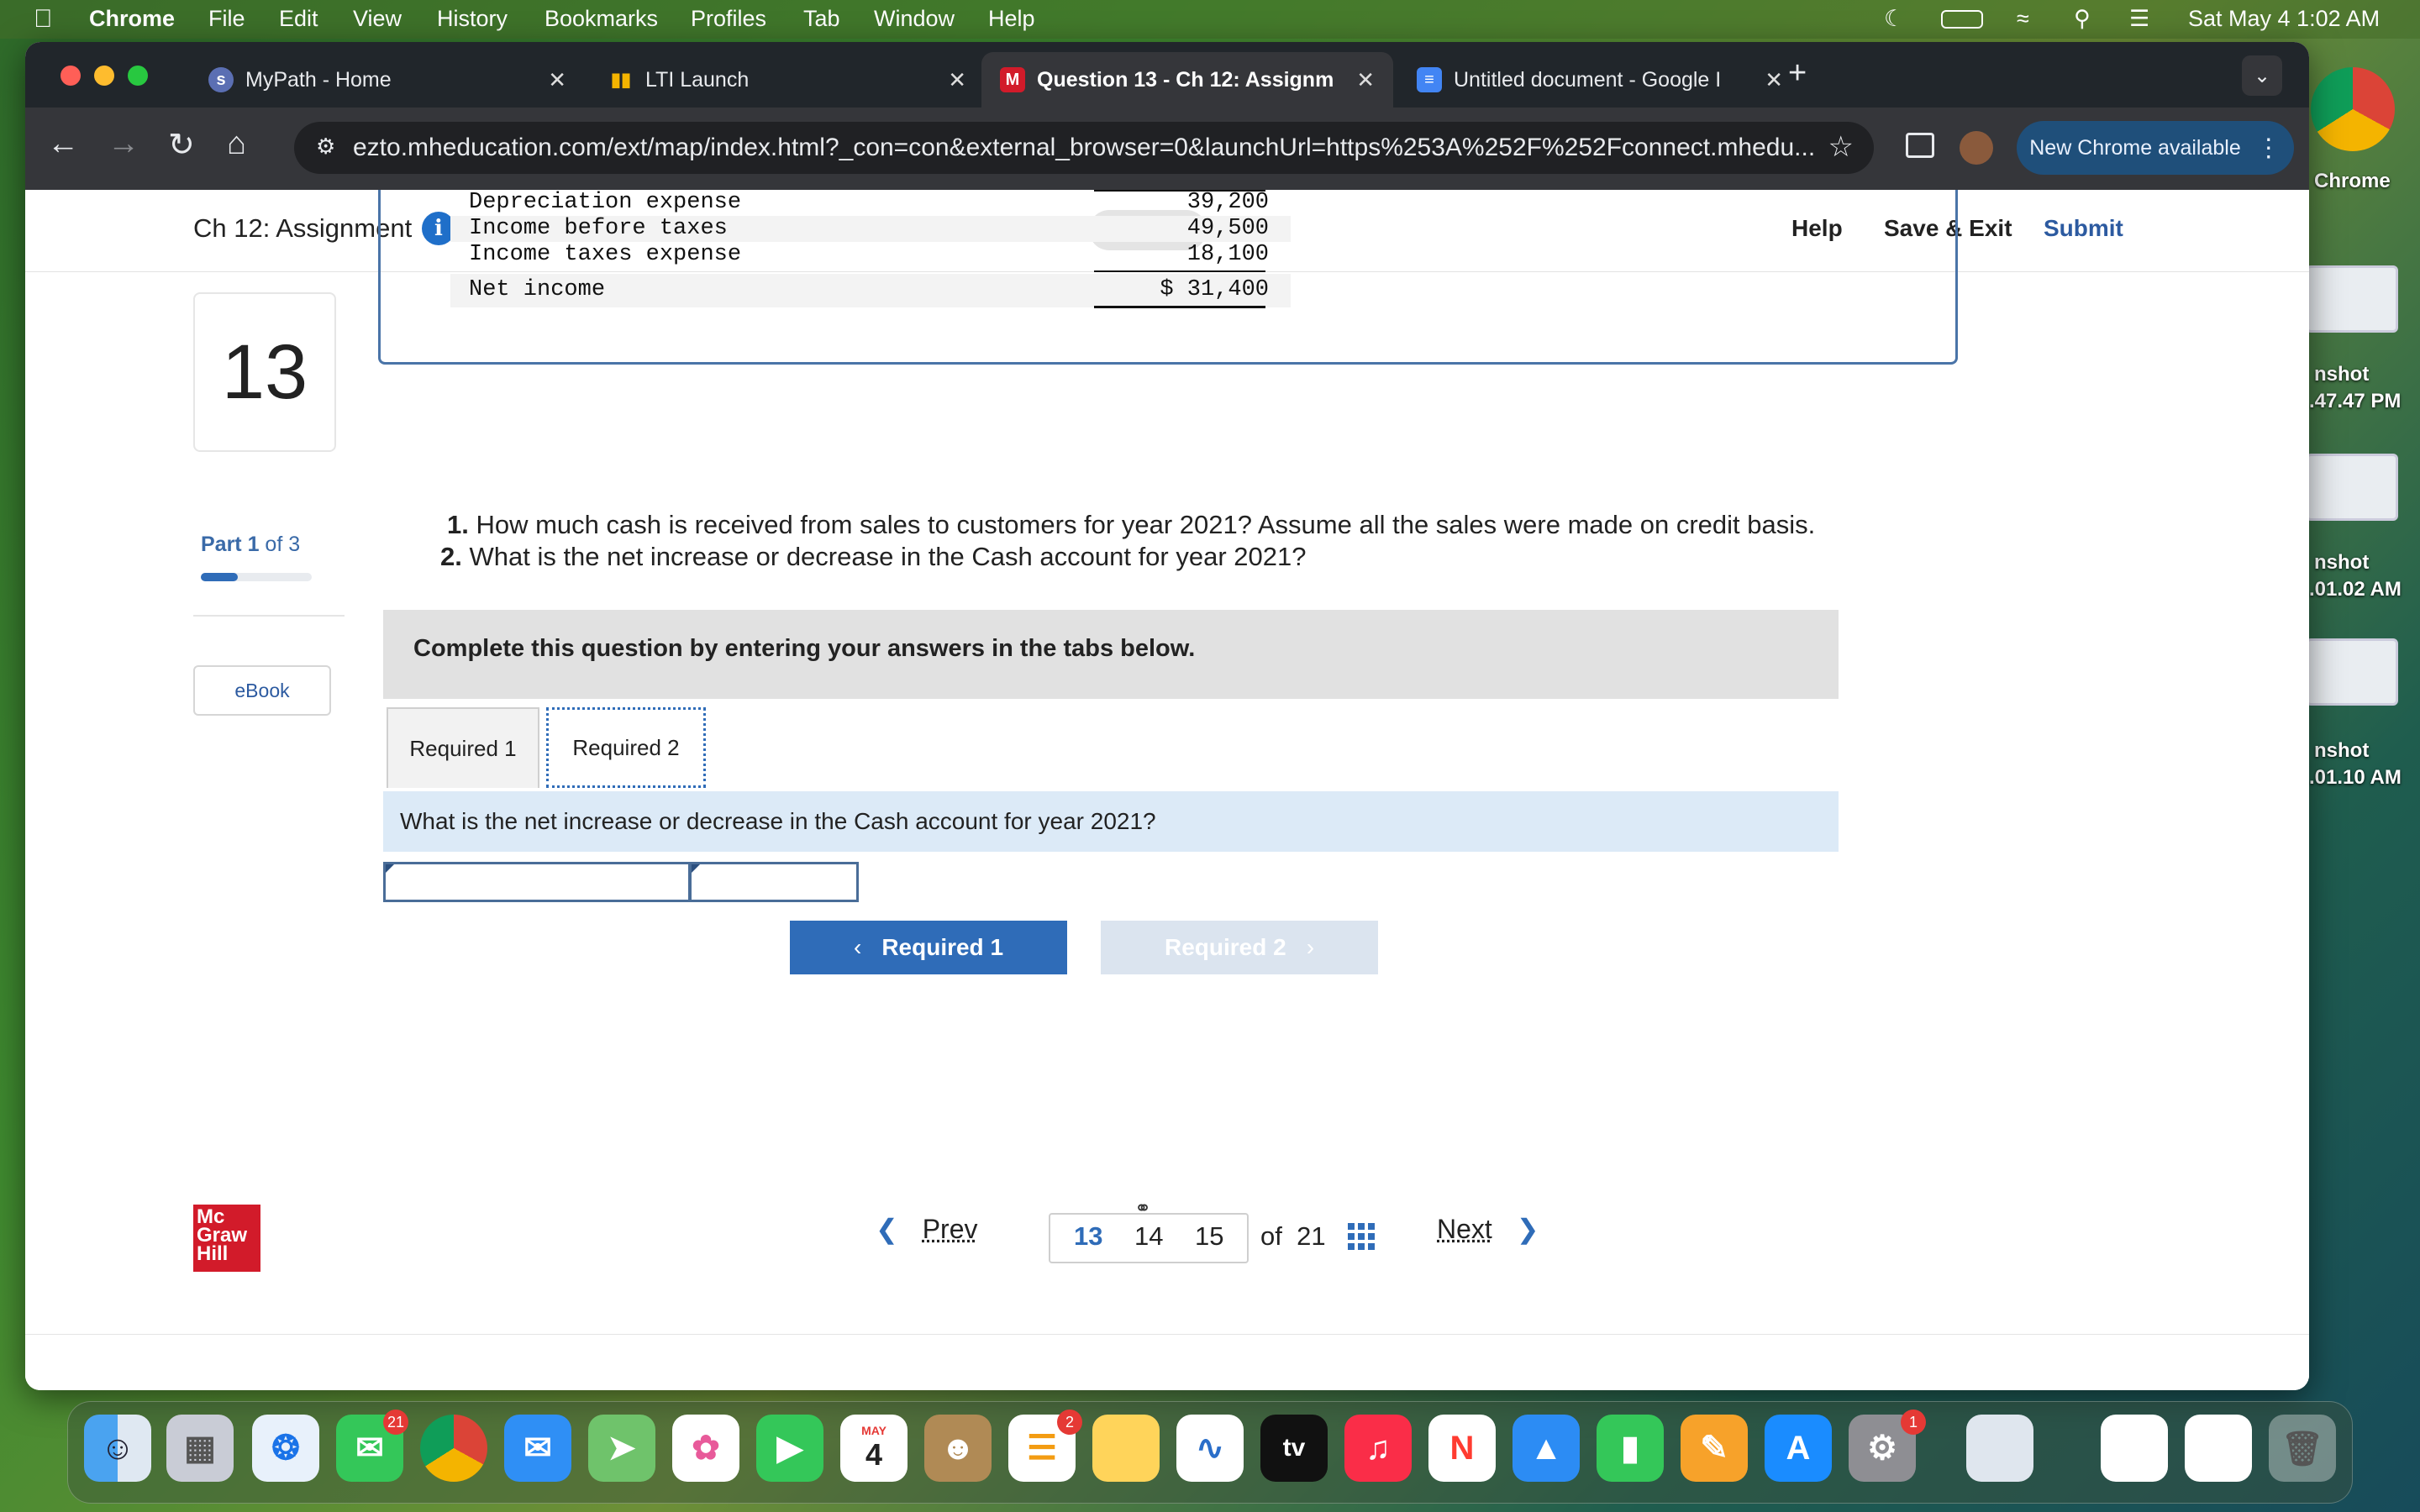 The image size is (2420, 1512). Describe the element at coordinates (537, 1448) in the screenshot. I see `mail-icon: ✉` at that location.